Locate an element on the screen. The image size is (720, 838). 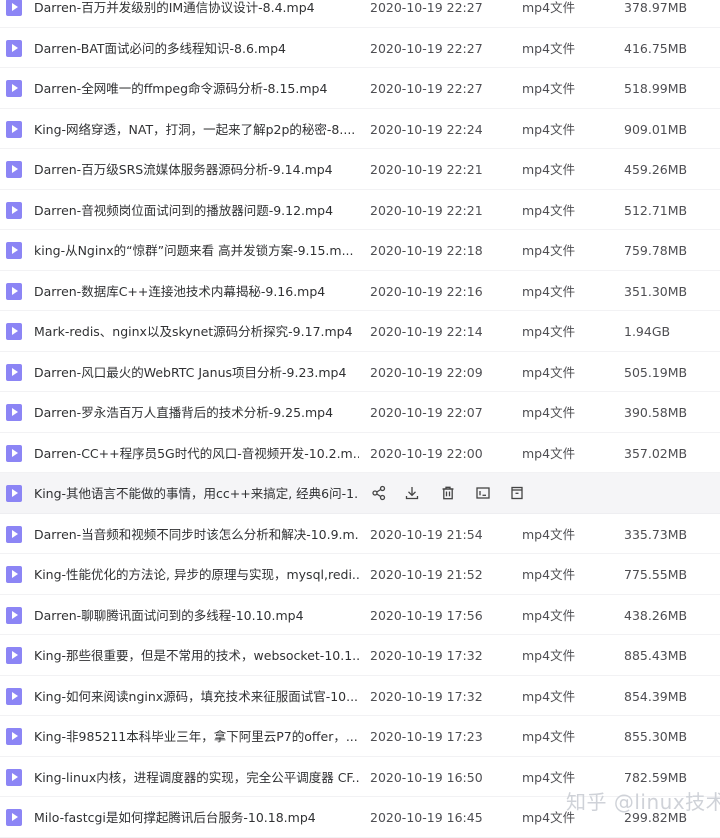
file-name: Darren-百万并发级别的IM通信协议设计-8.4.mp4 is located at coordinates (196, 8).